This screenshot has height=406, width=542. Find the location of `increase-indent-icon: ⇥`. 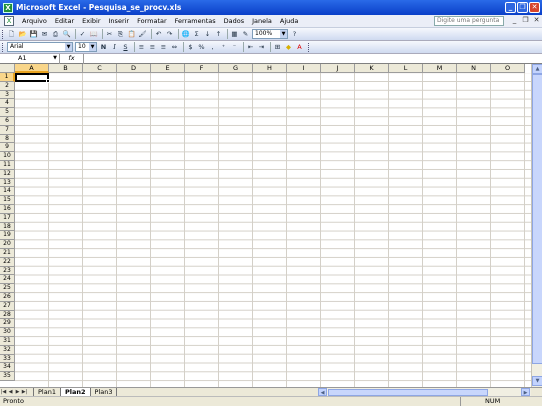

increase-indent-icon: ⇥ is located at coordinates (261, 47).